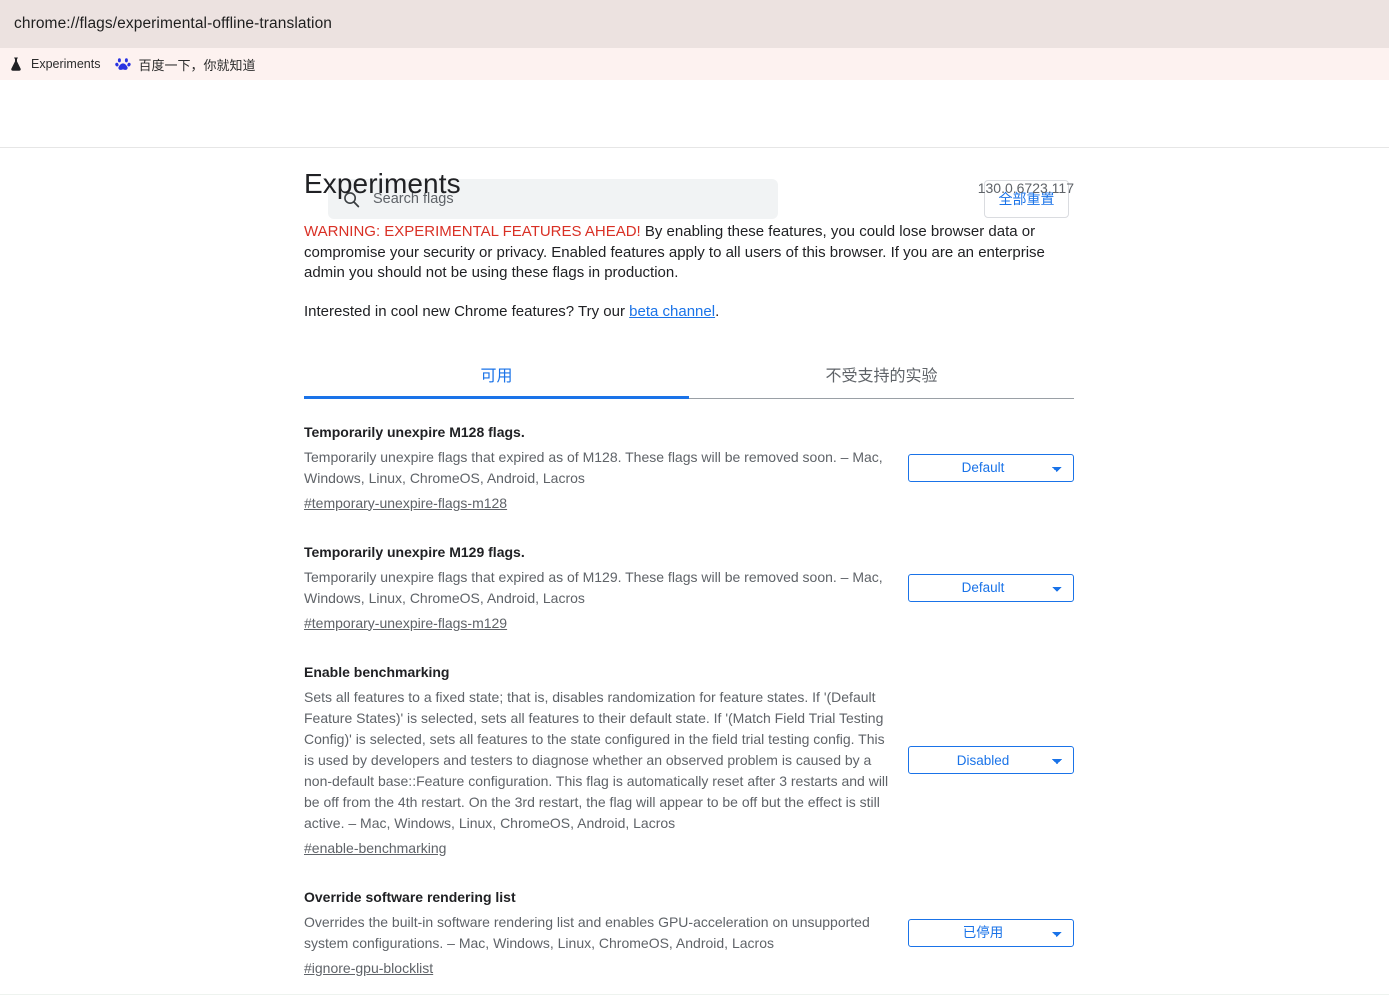  What do you see at coordinates (496, 375) in the screenshot?
I see `tab-available: 可用` at bounding box center [496, 375].